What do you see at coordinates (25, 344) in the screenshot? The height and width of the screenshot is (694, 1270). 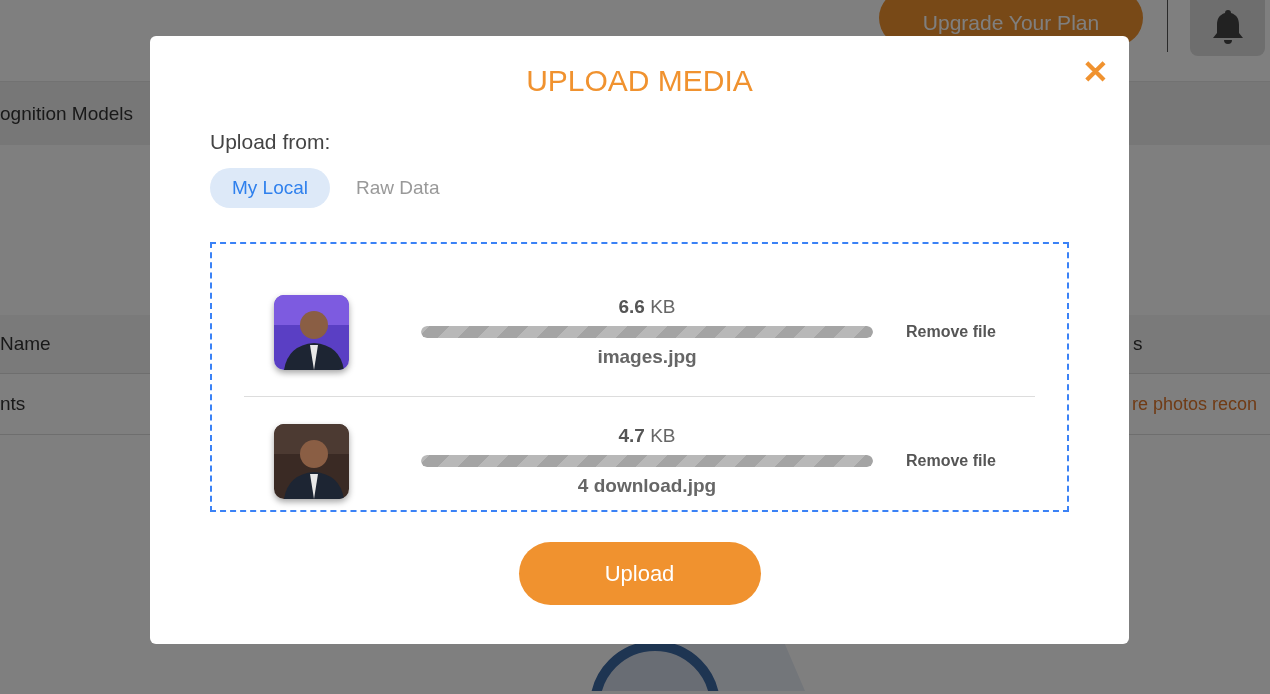 I see `column-header: Name` at bounding box center [25, 344].